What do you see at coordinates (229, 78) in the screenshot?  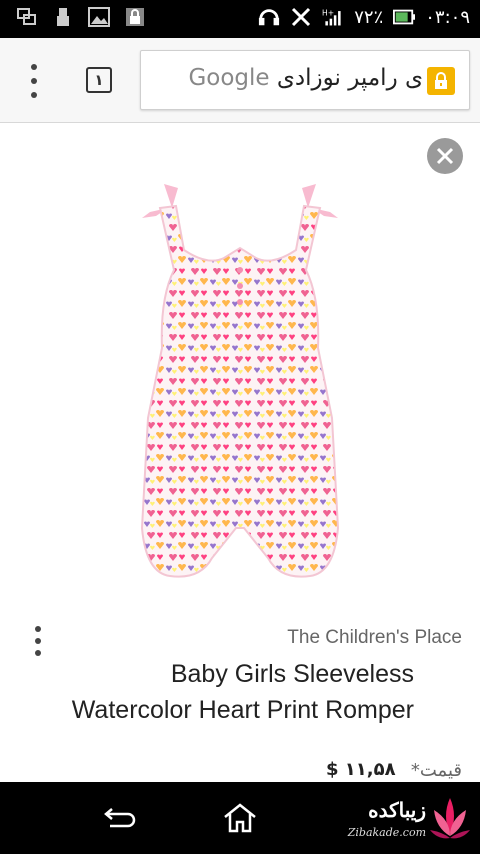 I see `search-engine-label: Google` at bounding box center [229, 78].